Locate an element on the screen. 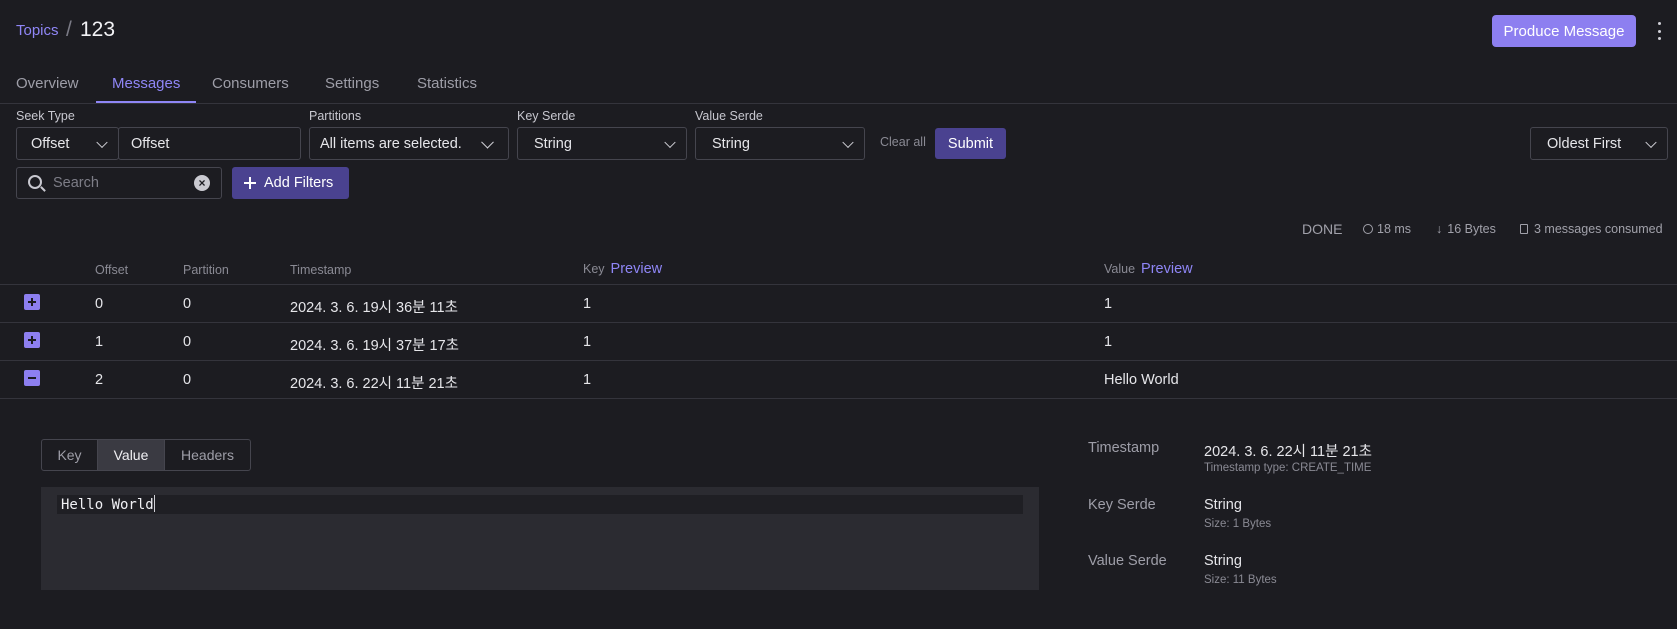 Image resolution: width=1677 pixels, height=629 pixels. sort-order-value: Oldest First is located at coordinates (1584, 143).